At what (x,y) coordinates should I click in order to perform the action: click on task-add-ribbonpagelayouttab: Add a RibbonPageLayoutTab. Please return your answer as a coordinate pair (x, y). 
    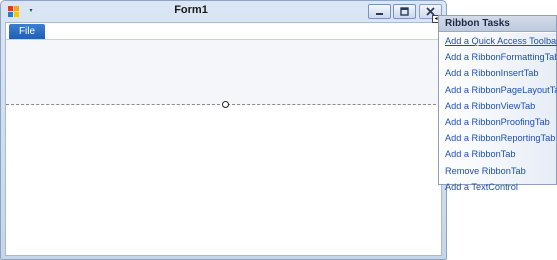
    Looking at the image, I should click on (498, 90).